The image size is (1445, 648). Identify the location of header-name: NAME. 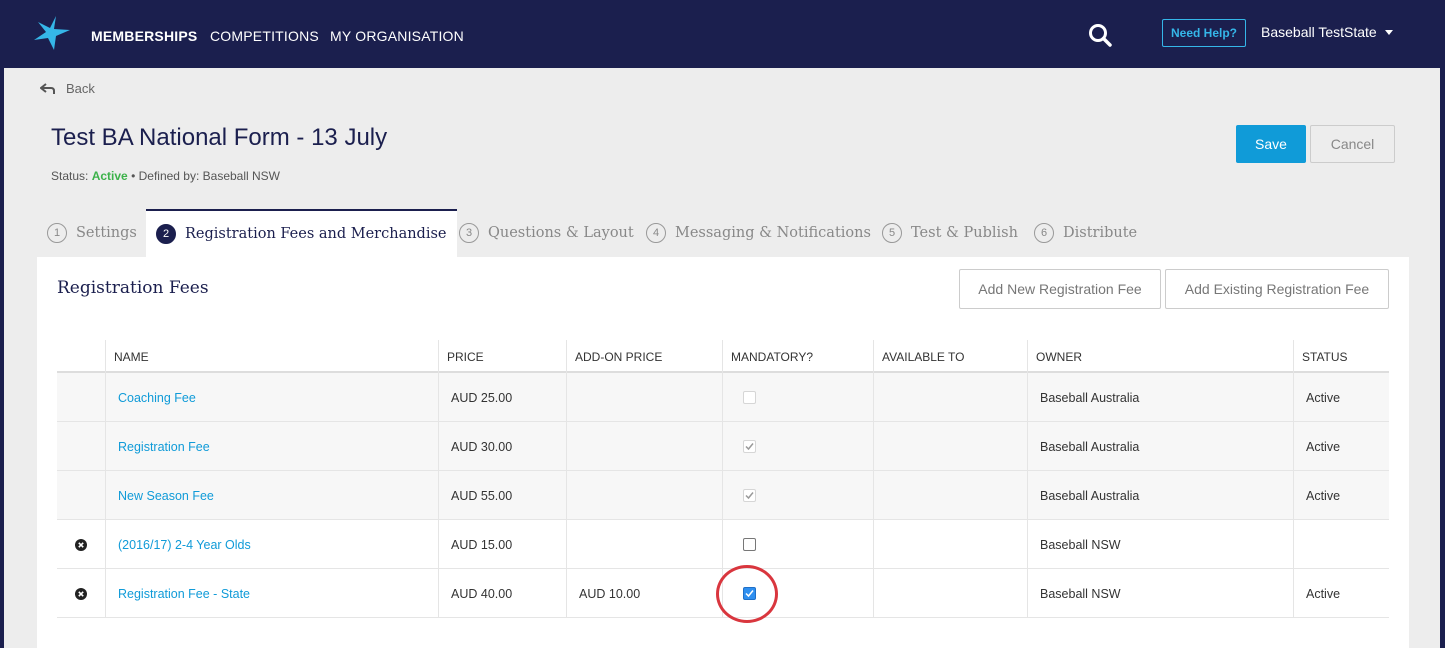
(271, 356).